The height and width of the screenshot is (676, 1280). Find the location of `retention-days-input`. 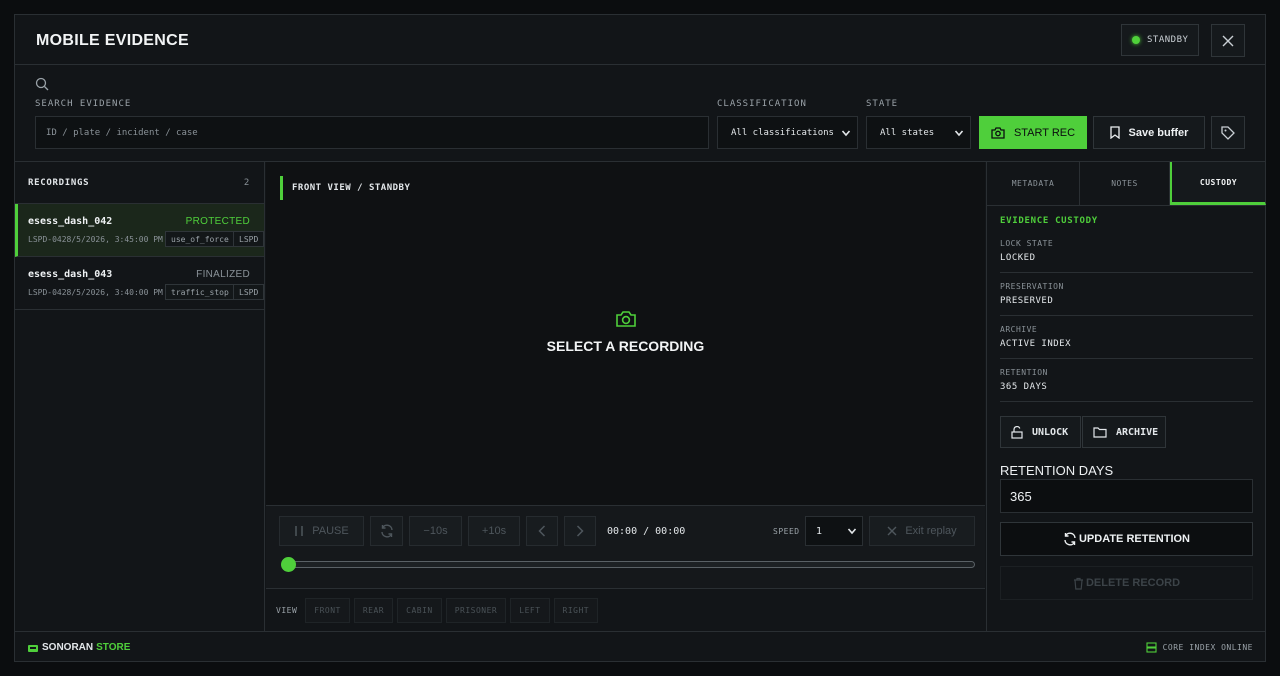

retention-days-input is located at coordinates (1126, 496).